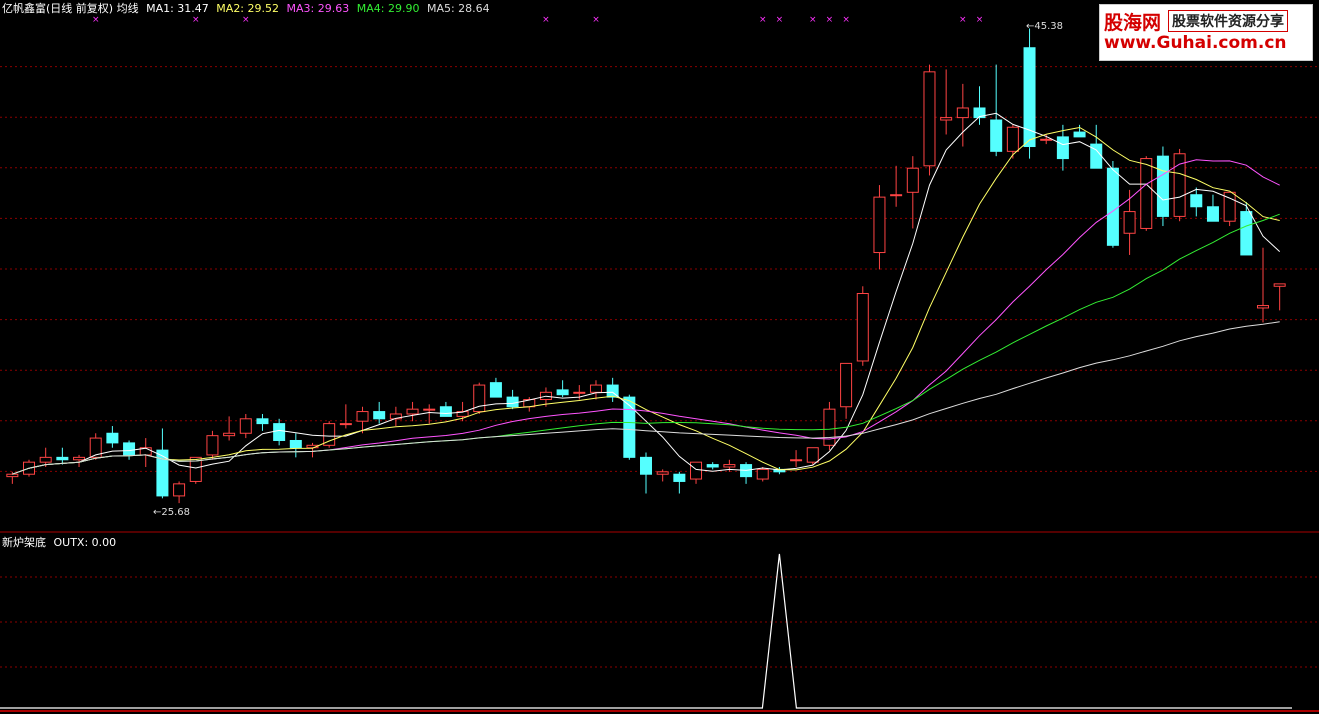 Image resolution: width=1319 pixels, height=714 pixels. I want to click on indicator-value: OUTX: 0.00, so click(85, 542).